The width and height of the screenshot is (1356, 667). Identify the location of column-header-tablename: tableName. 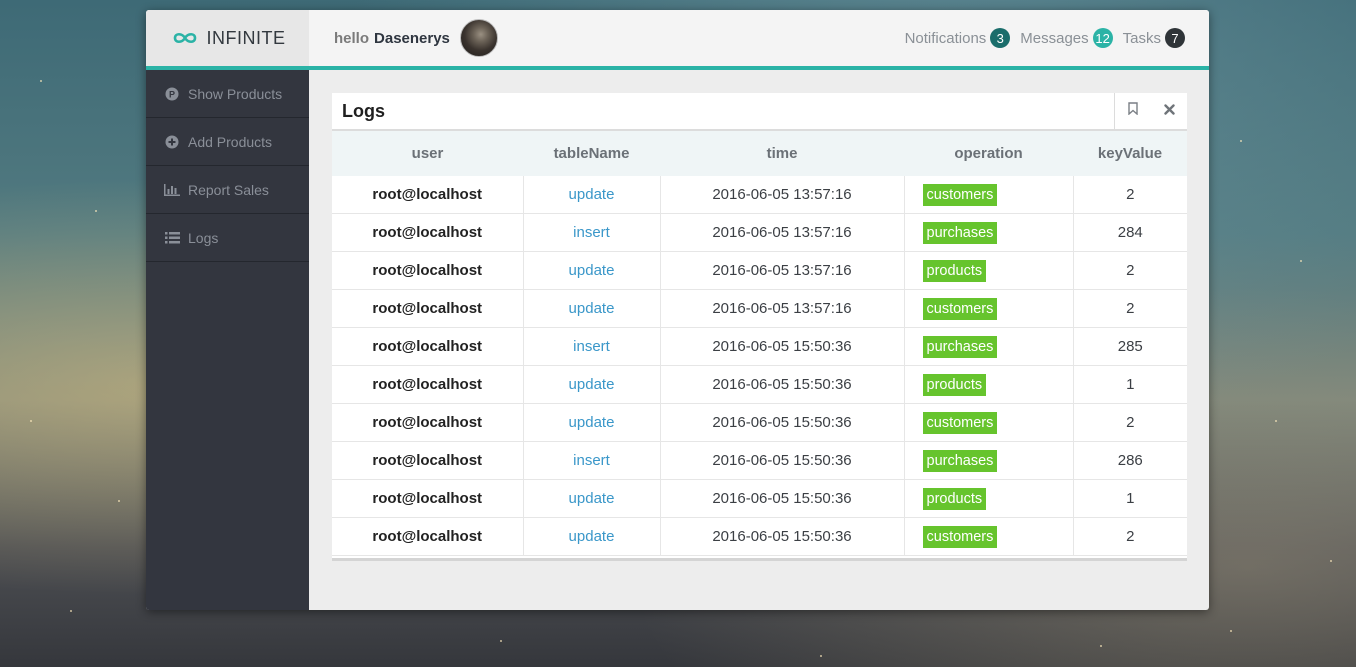
(591, 153).